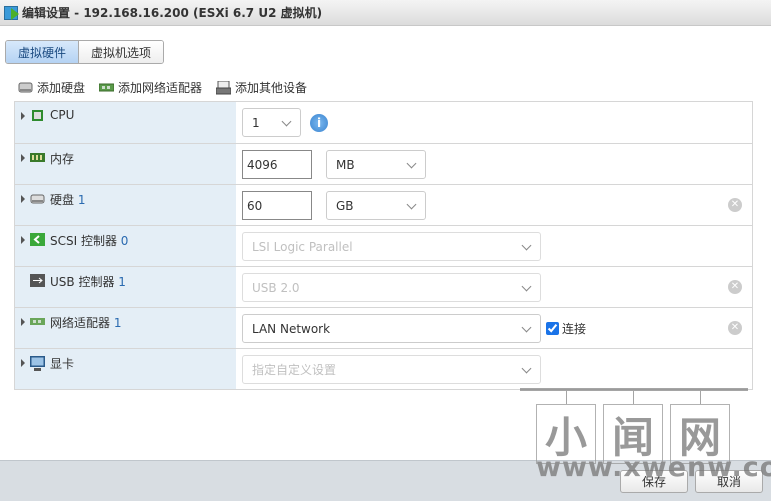  I want to click on add-disk-label: 添加硬盘, so click(61, 88).